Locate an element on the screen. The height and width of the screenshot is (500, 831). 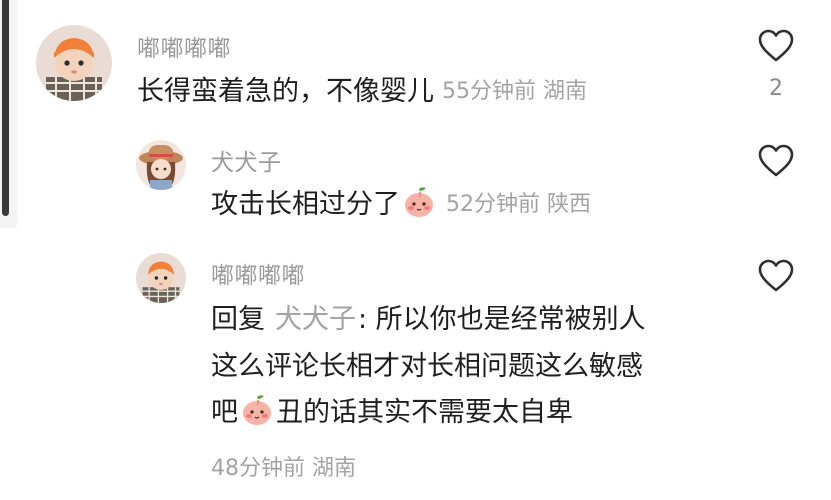
comment-time: 52分钟前 is located at coordinates (493, 204).